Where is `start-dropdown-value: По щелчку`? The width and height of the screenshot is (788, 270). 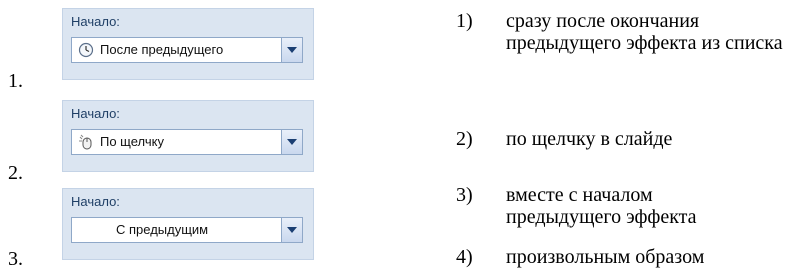
start-dropdown-value: По щелчку is located at coordinates (132, 141).